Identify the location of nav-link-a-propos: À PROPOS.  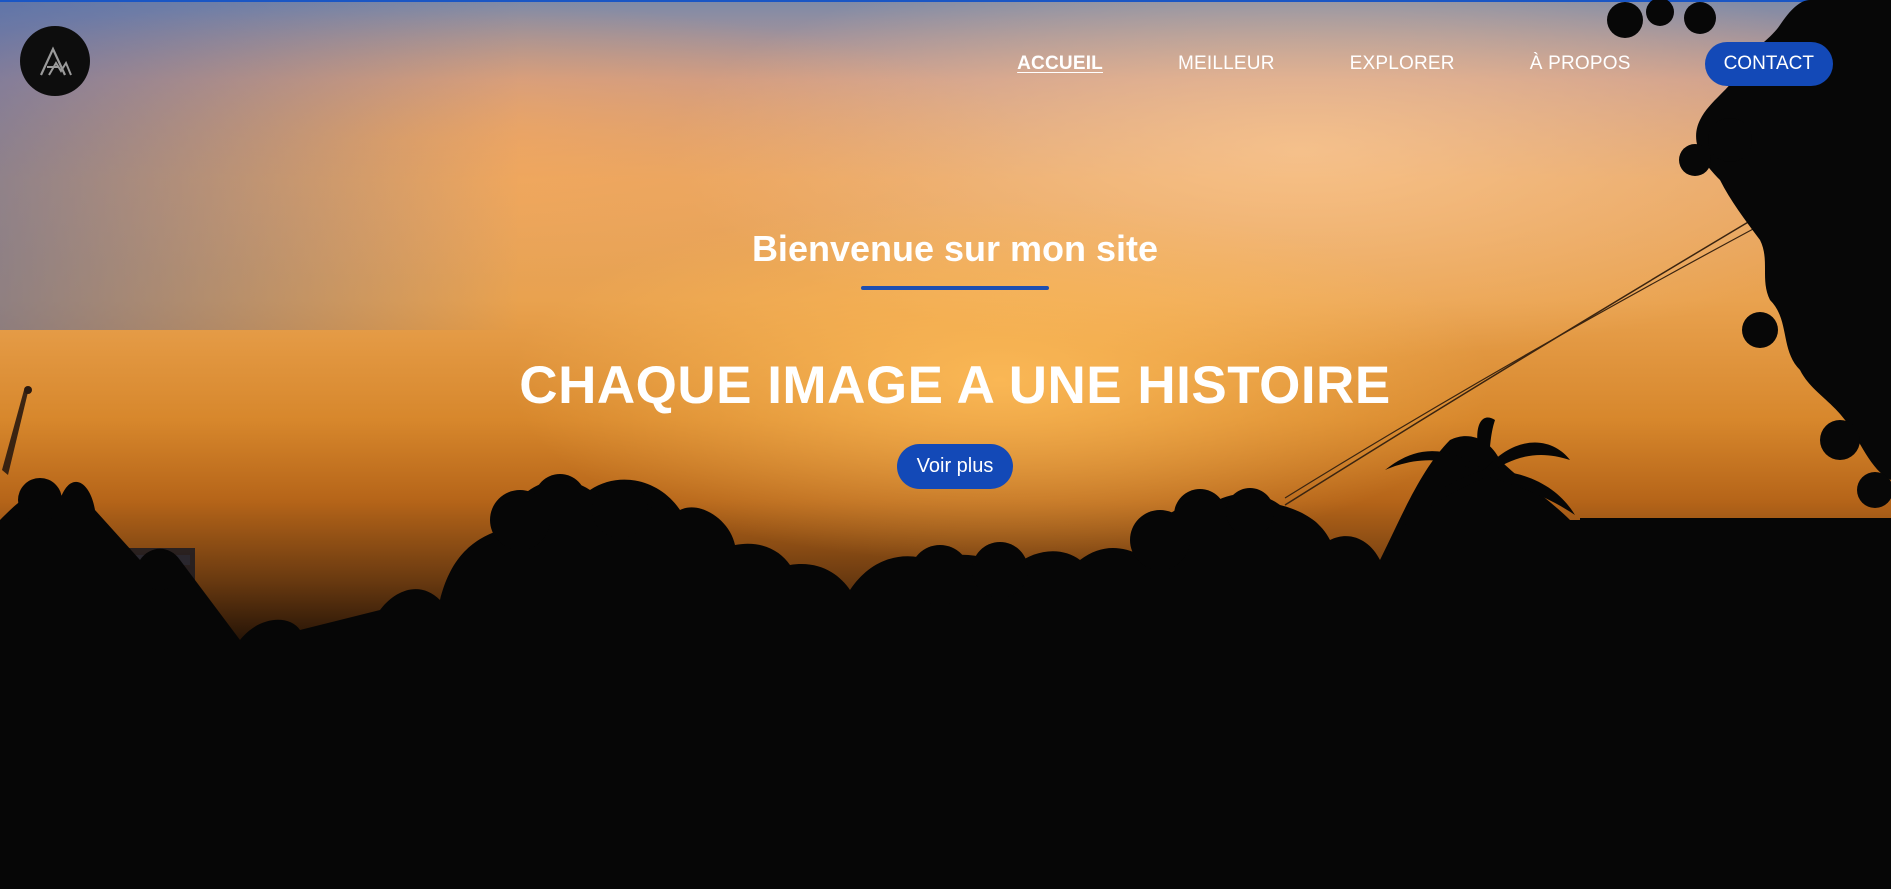
(1580, 64).